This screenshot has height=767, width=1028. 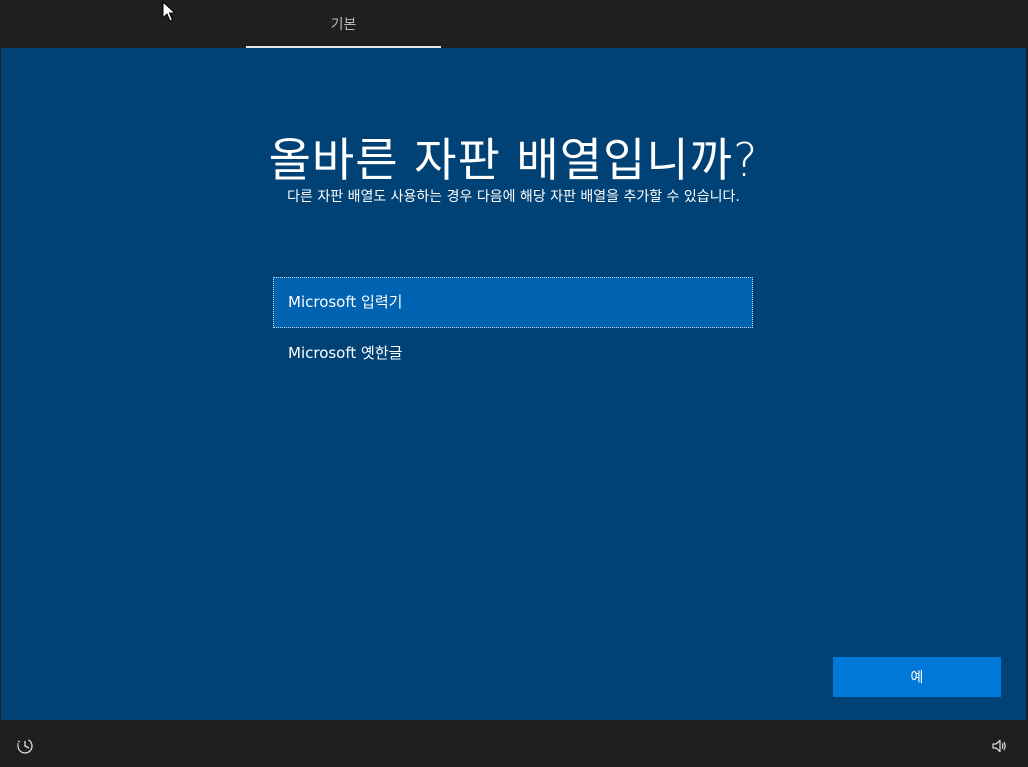 What do you see at coordinates (345, 302) in the screenshot?
I see `layout-option-label: Microsoft 입력기` at bounding box center [345, 302].